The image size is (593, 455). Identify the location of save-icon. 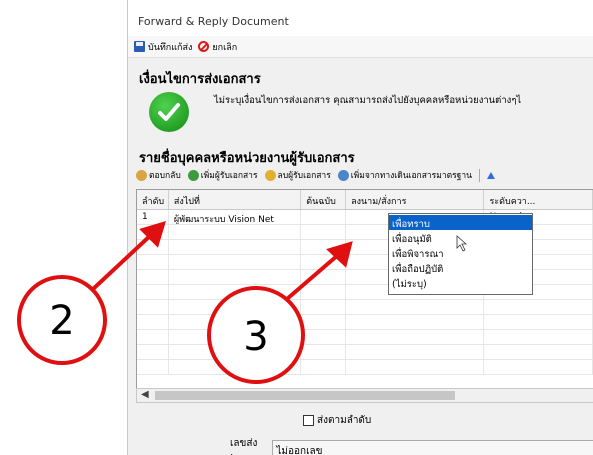
(139, 46).